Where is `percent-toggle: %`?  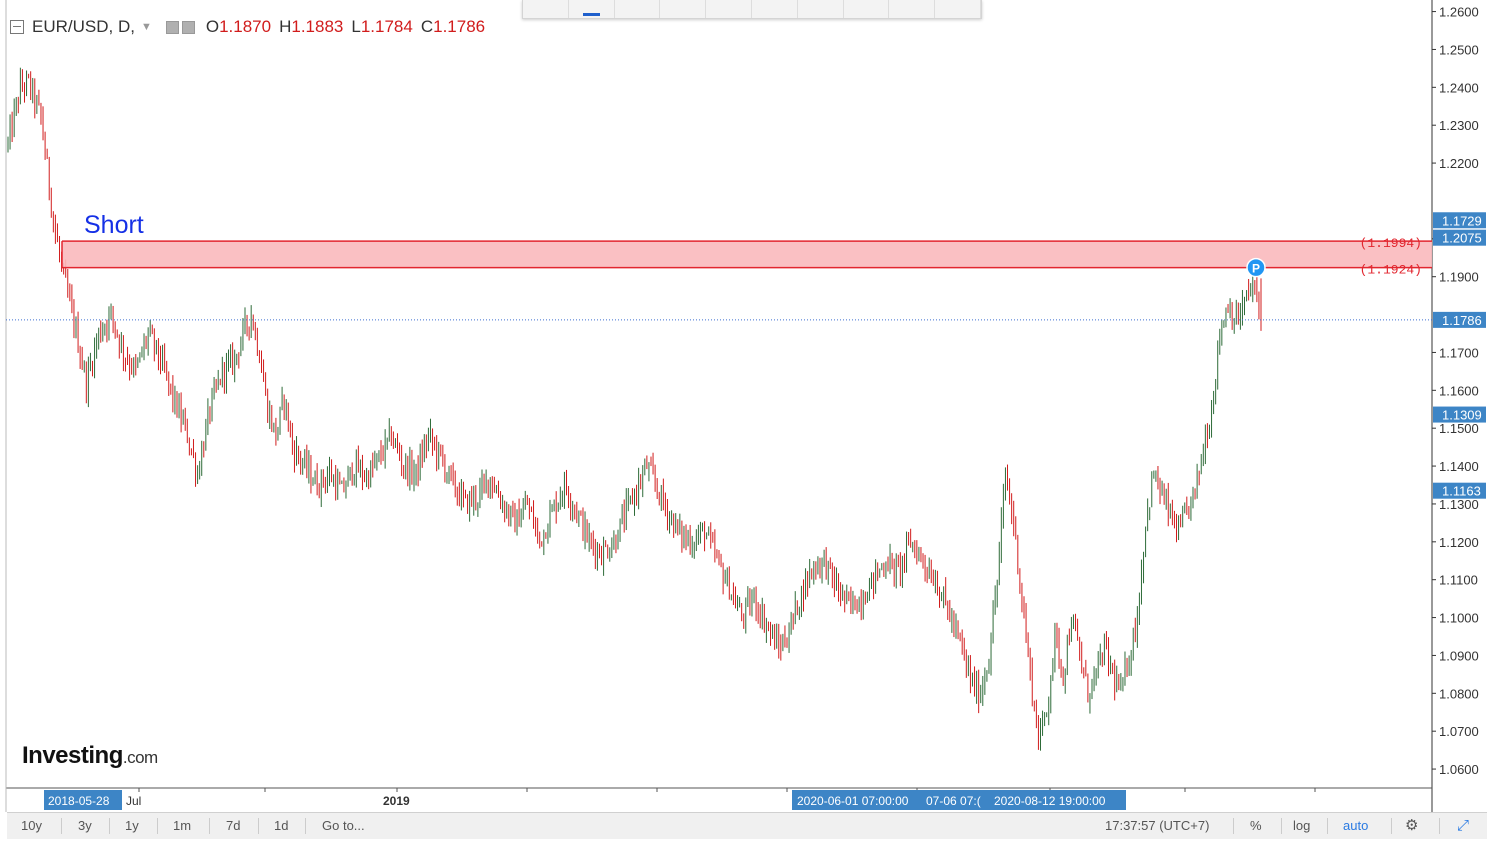 percent-toggle: % is located at coordinates (1256, 826).